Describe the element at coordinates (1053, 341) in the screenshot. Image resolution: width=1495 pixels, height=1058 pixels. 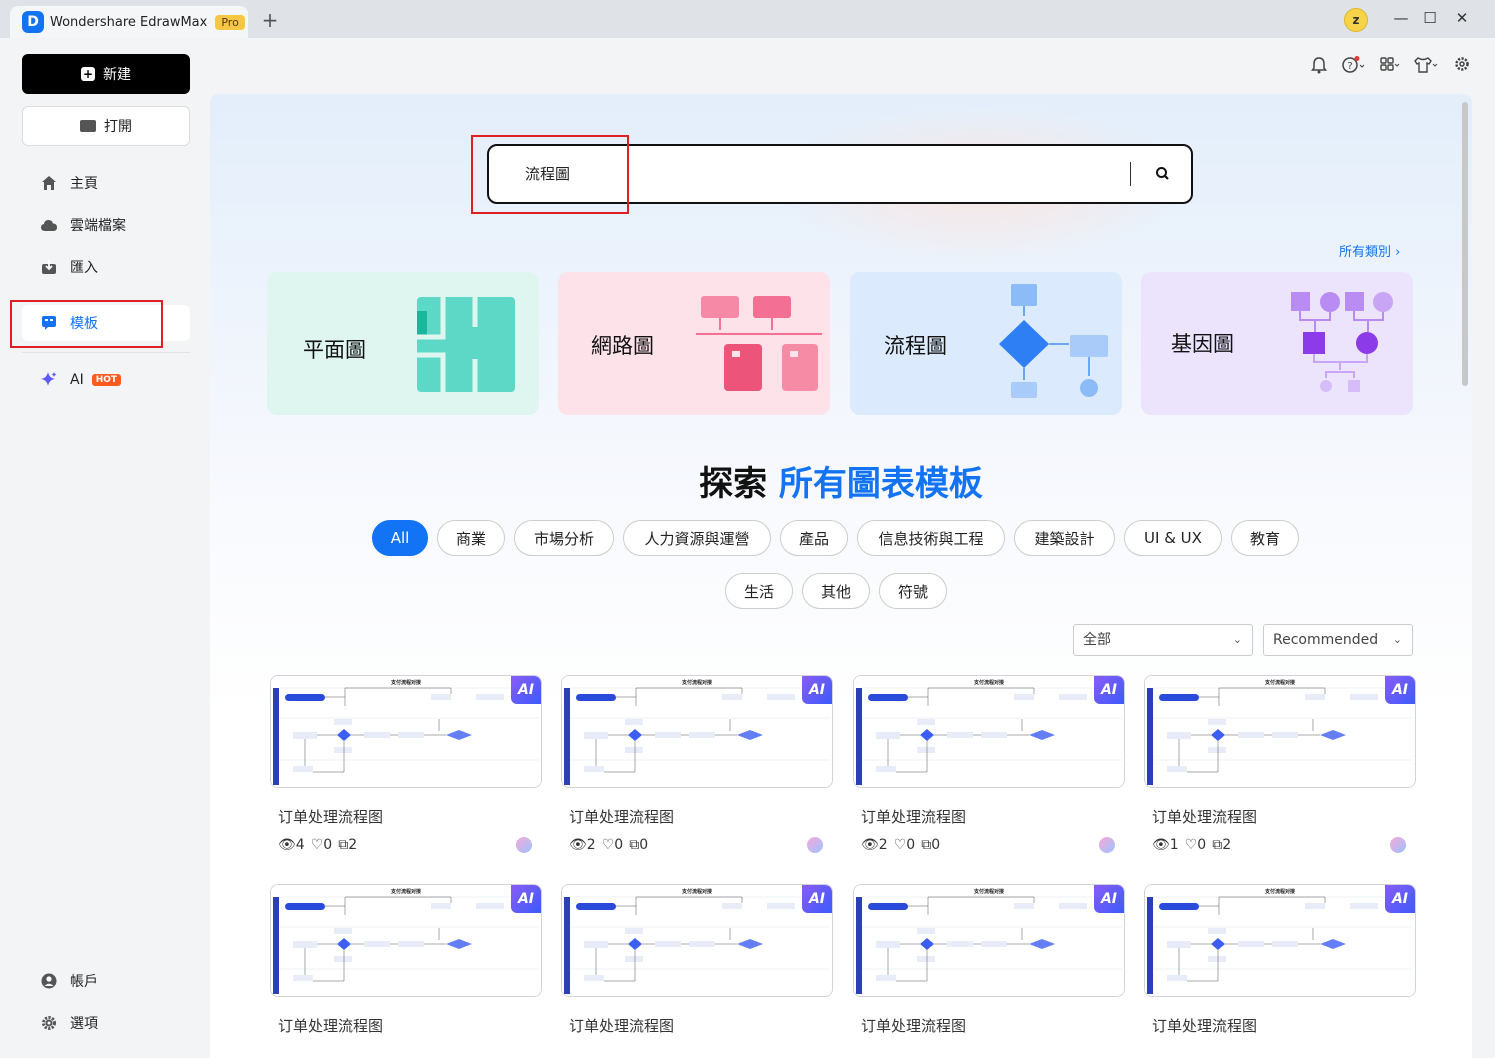
I see `flowchart-illustration-icon` at that location.